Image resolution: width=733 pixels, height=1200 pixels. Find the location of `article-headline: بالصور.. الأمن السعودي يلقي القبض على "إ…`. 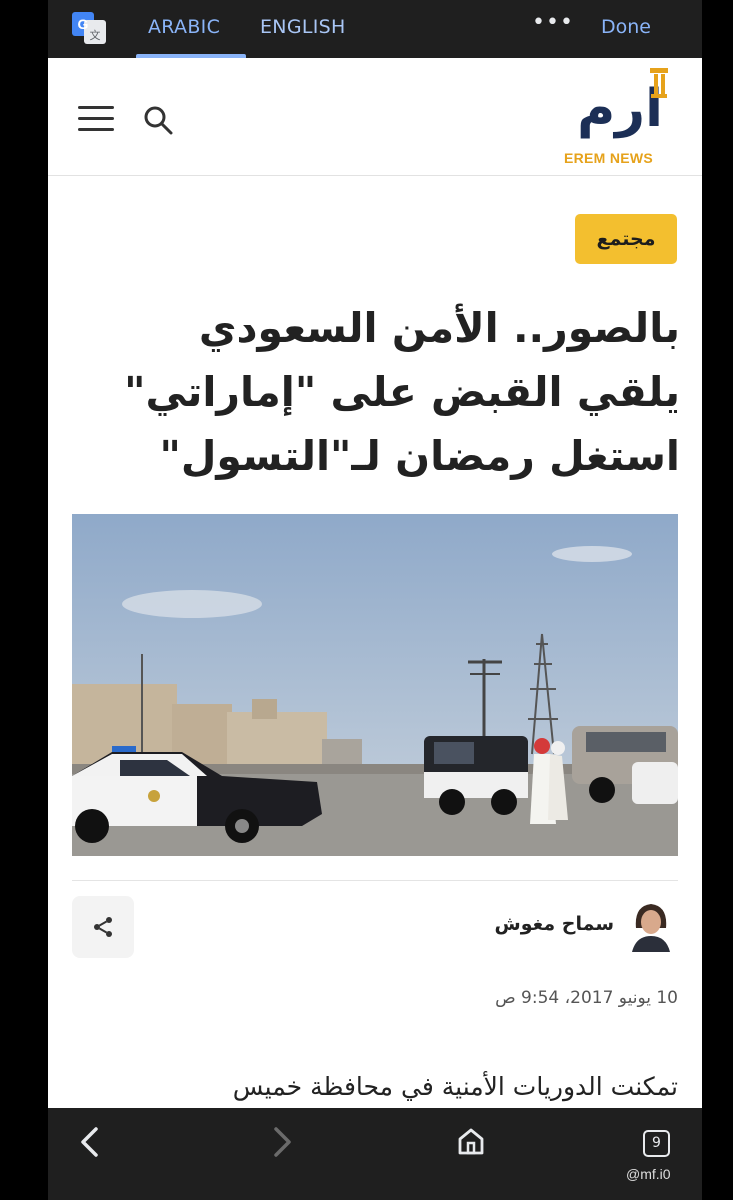

article-headline: بالصور.. الأمن السعودي يلقي القبض على "إ… is located at coordinates (374, 392).